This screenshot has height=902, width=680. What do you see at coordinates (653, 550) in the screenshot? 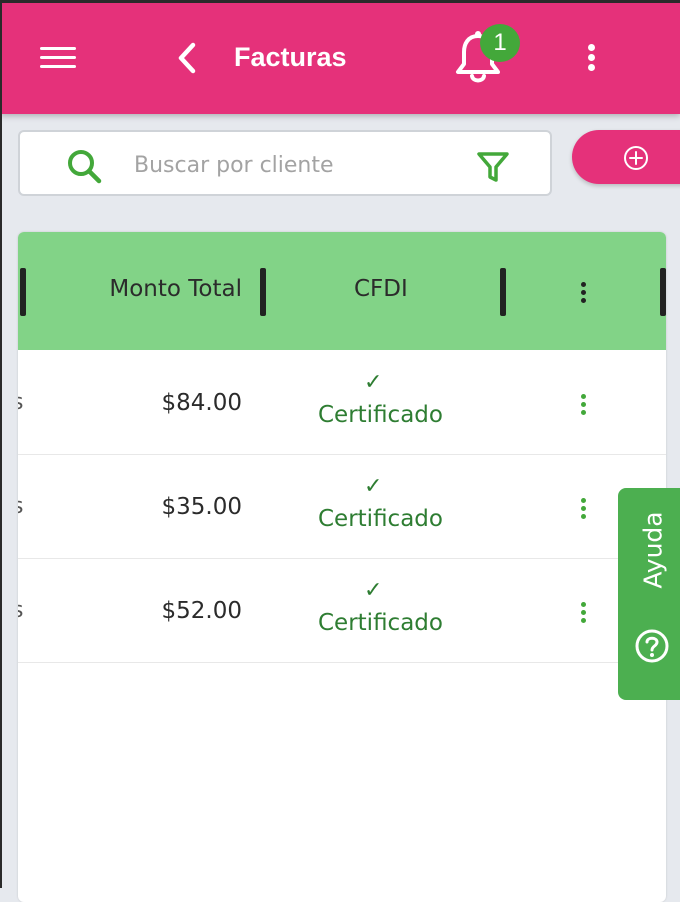
I see `help-label: Ayuda` at bounding box center [653, 550].